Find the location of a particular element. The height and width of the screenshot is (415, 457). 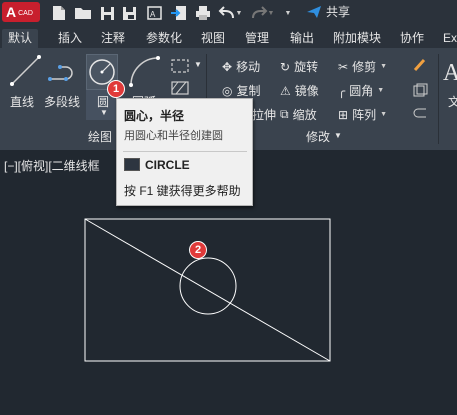

open-folder-icon is located at coordinates (83, 13).